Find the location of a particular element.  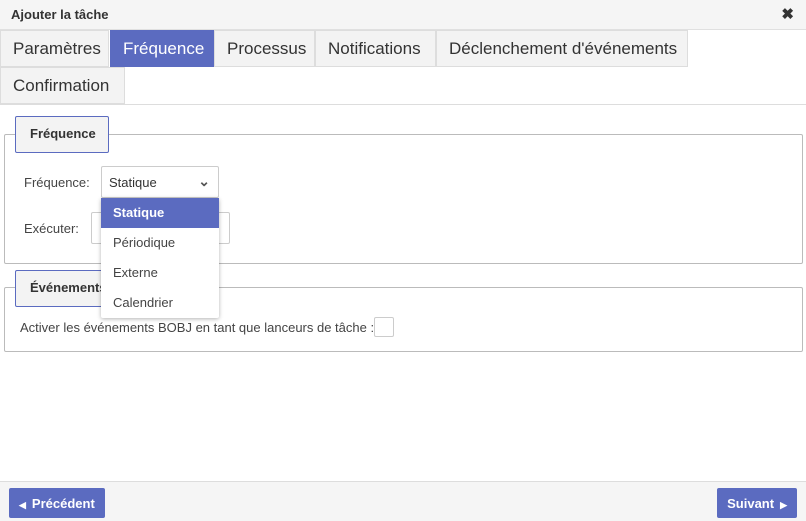

frequency-dropdown: Statique Périodique Externe Calendrier is located at coordinates (160, 258).